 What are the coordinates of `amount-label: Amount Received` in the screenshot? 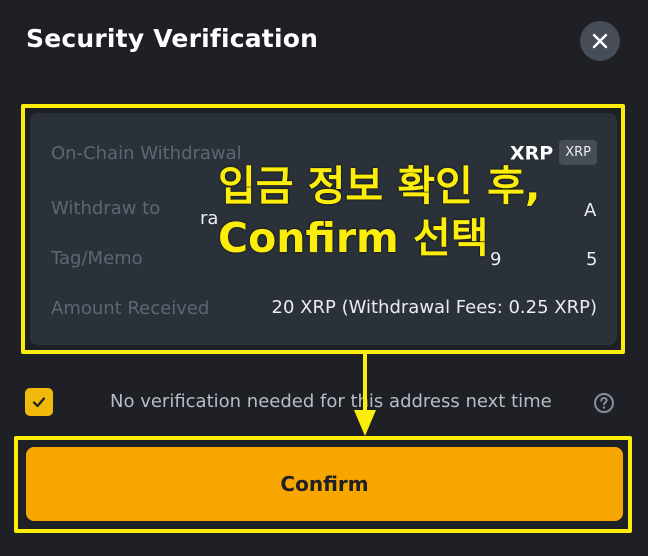 It's located at (130, 308).